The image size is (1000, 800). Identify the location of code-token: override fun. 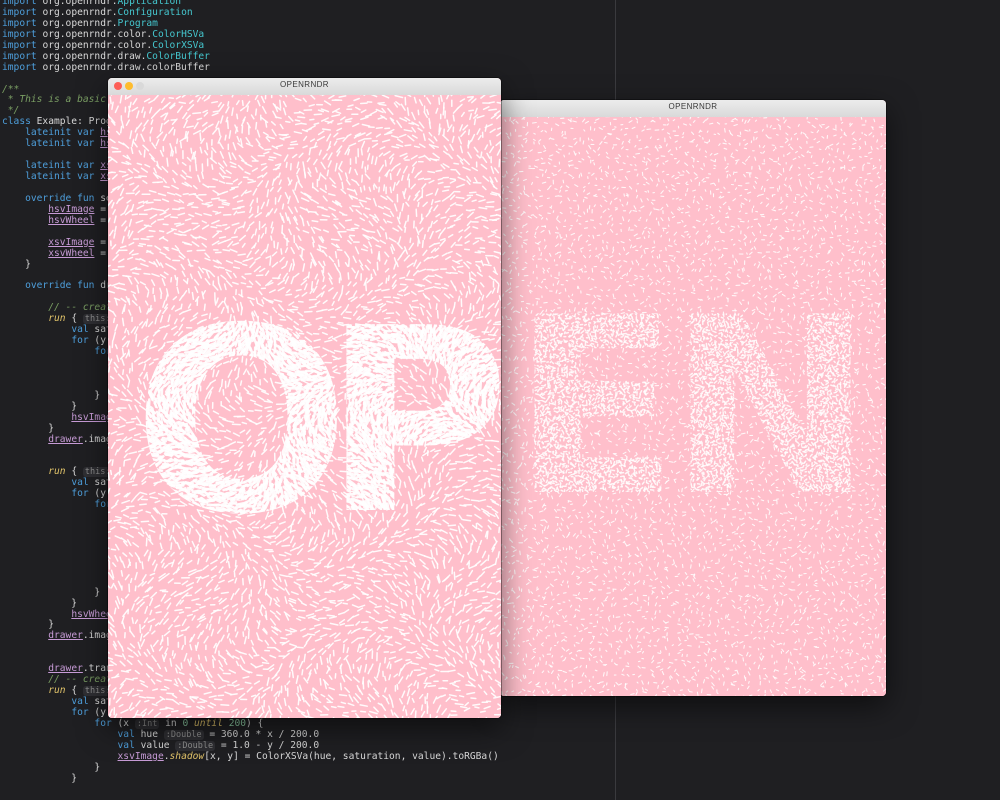
(62, 285).